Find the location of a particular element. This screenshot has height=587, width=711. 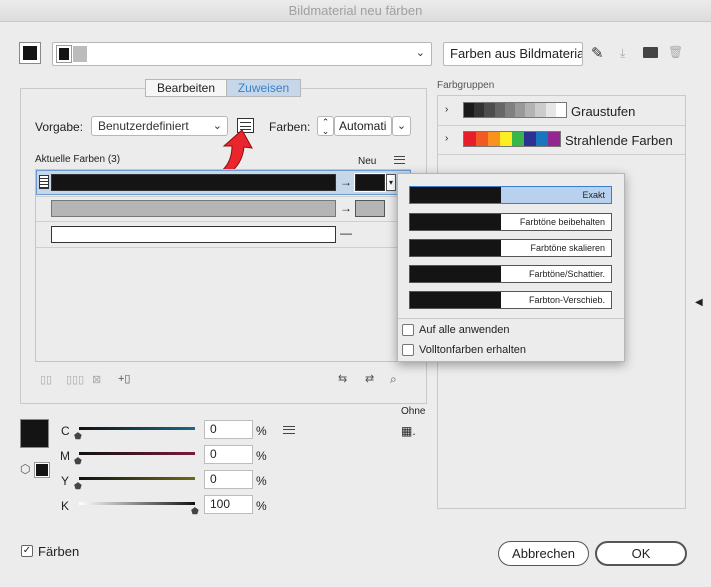

find-color-icon: ⌕ is located at coordinates (393, 379).